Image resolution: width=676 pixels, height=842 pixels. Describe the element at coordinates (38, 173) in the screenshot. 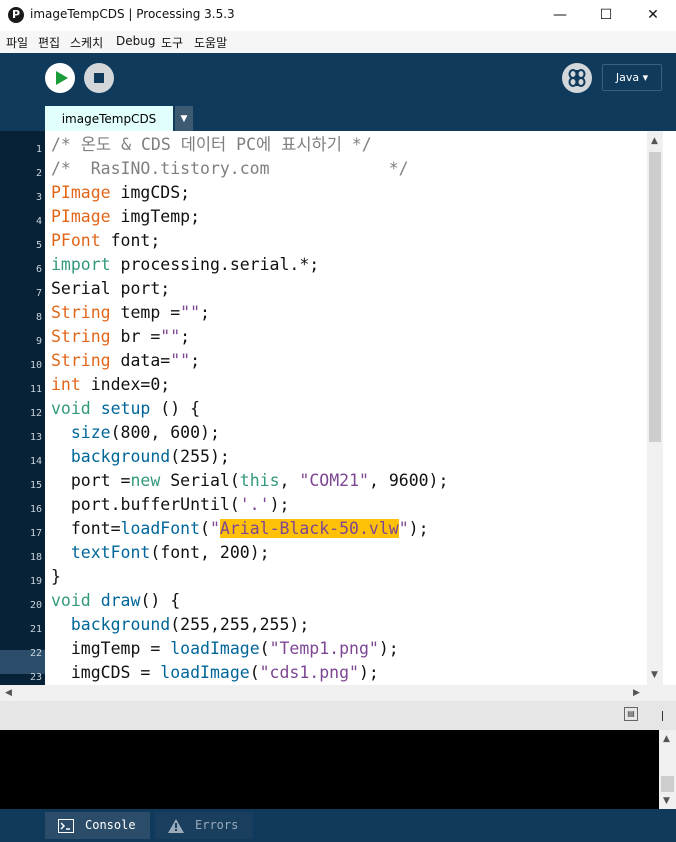

I see `line-number: 2` at that location.